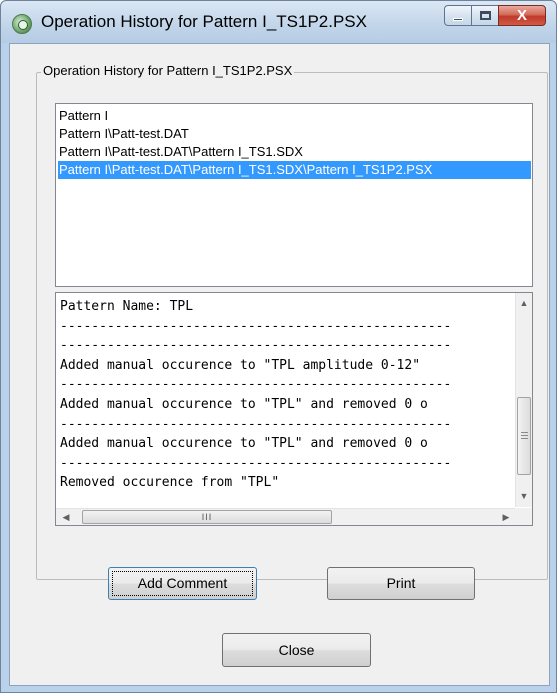 Image resolution: width=557 pixels, height=693 pixels. What do you see at coordinates (294, 134) in the screenshot?
I see `path-list-item: Pattern I\Patt-test.DAT` at bounding box center [294, 134].